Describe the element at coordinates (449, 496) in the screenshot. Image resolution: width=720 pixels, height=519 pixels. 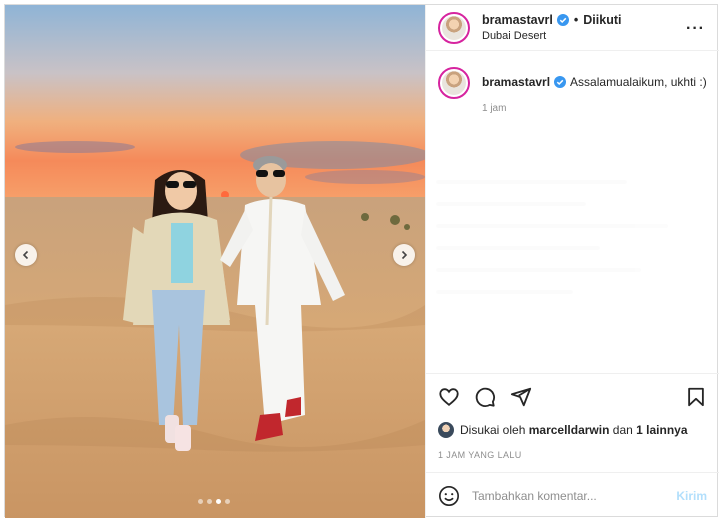
I see `emoji-icon` at that location.